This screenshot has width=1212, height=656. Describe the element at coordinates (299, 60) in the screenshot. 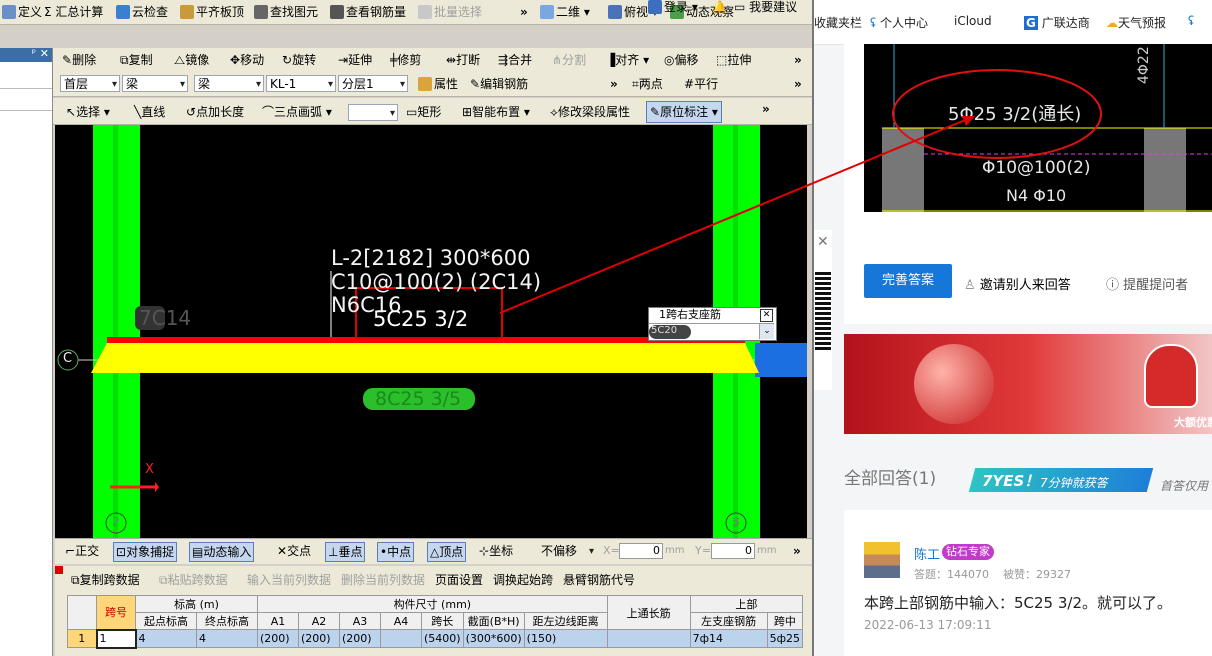

I see `rotate-button: ↻旋转` at that location.